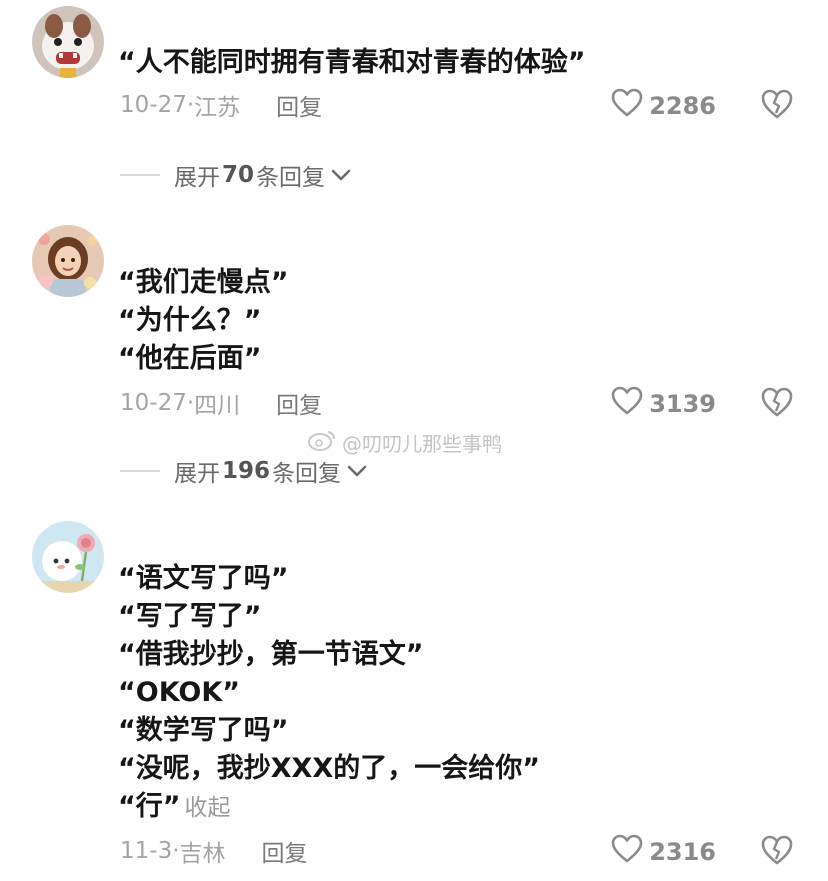 The image size is (828, 881). What do you see at coordinates (203, 282) in the screenshot?
I see `comment-line: “我们走慢点”` at bounding box center [203, 282].